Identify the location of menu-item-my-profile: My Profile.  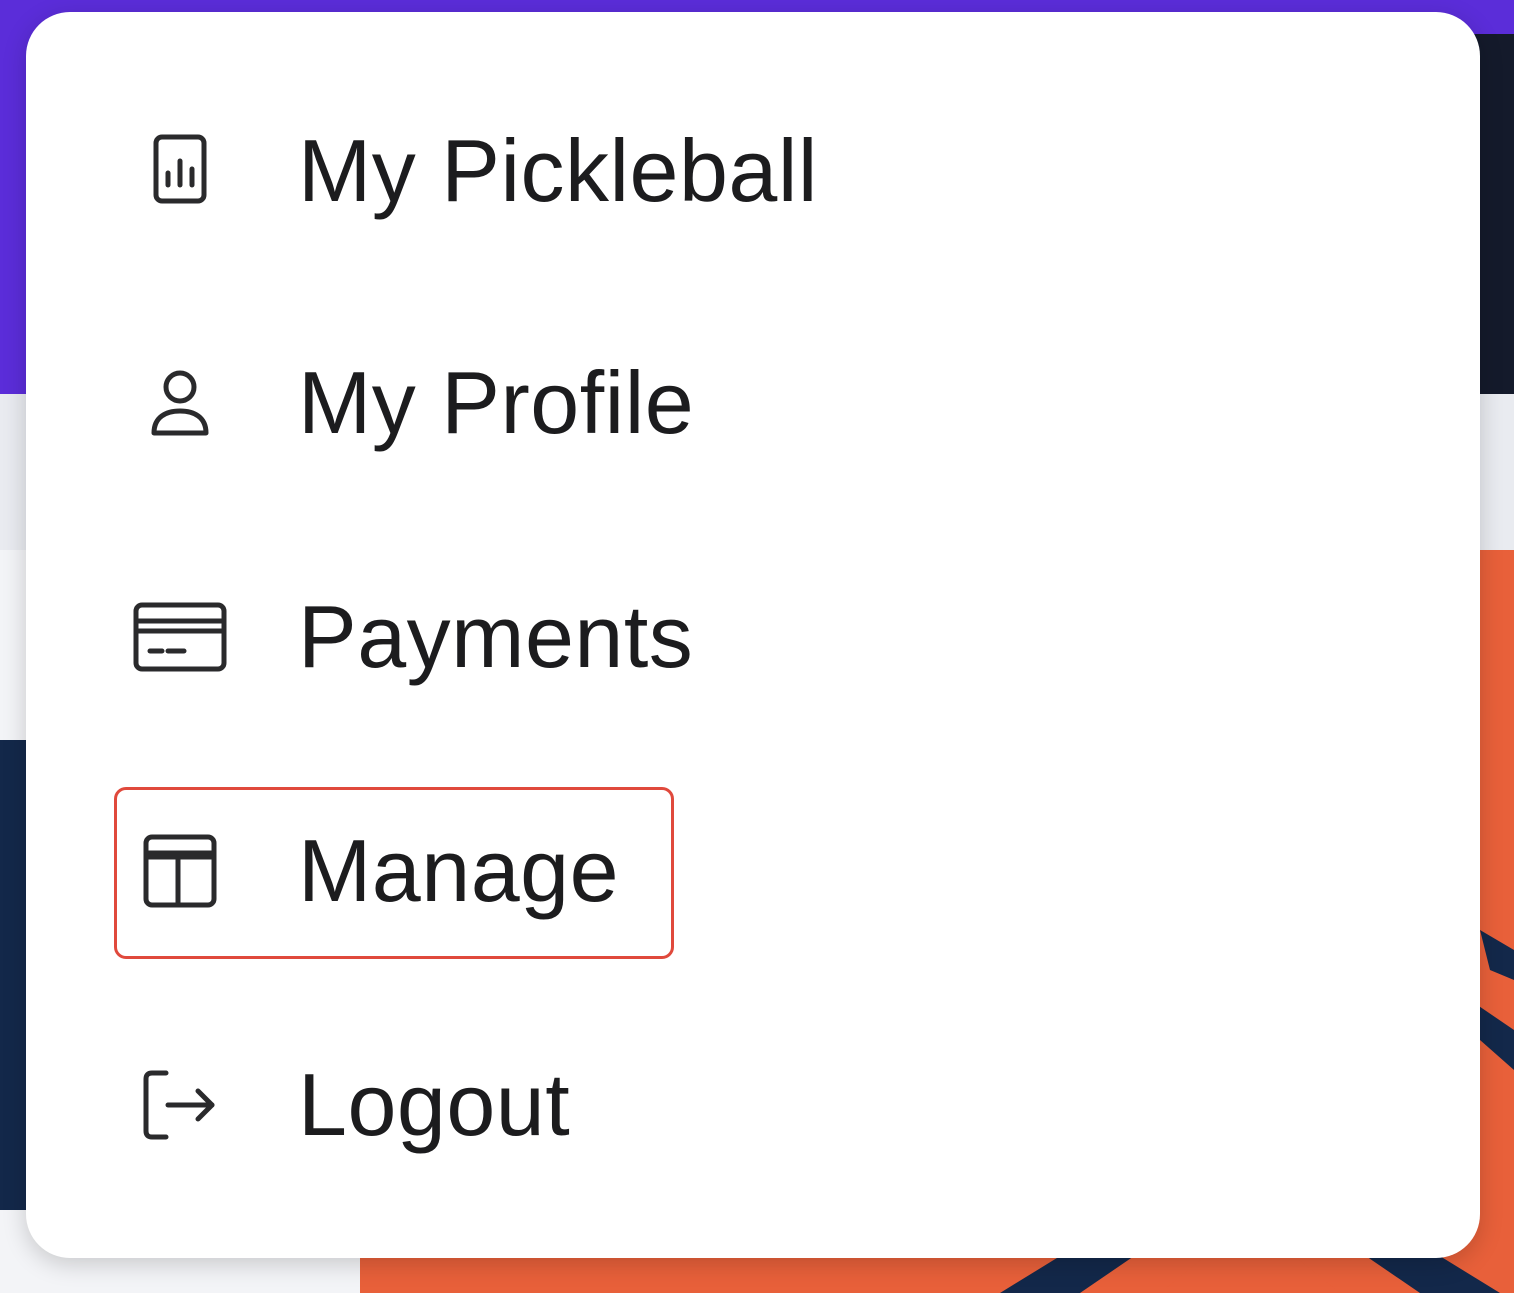
(405, 403).